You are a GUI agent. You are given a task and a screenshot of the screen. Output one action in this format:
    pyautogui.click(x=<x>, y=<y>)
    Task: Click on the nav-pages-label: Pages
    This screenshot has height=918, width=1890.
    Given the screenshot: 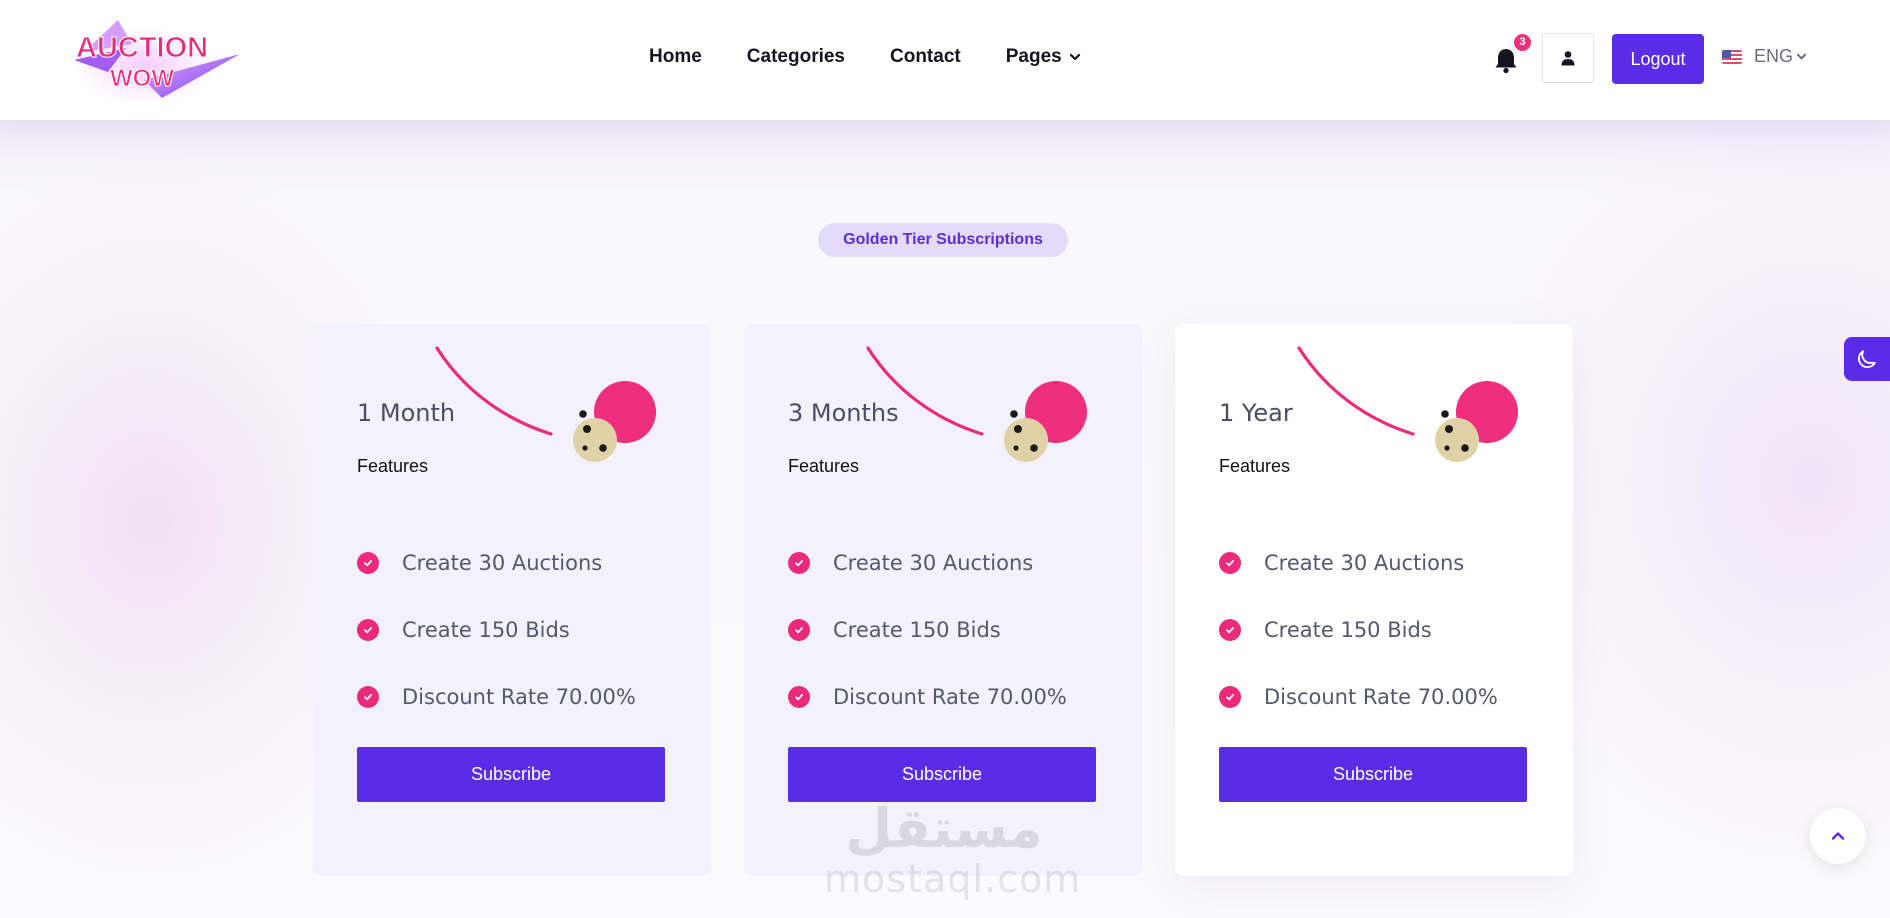 What is the action you would take?
    pyautogui.click(x=1033, y=56)
    